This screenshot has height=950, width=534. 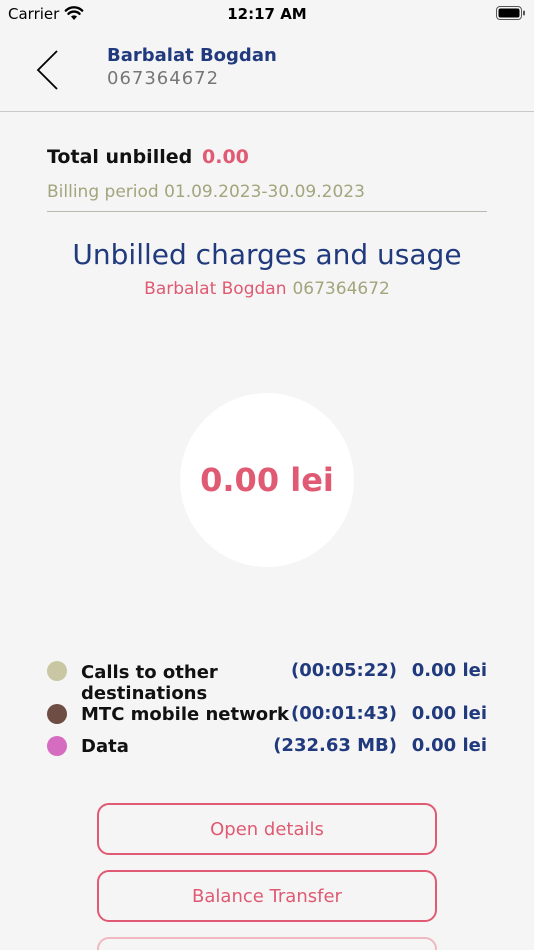 I want to click on section-subtitle: Barbalat Bogdan 067364672, so click(x=267, y=289).